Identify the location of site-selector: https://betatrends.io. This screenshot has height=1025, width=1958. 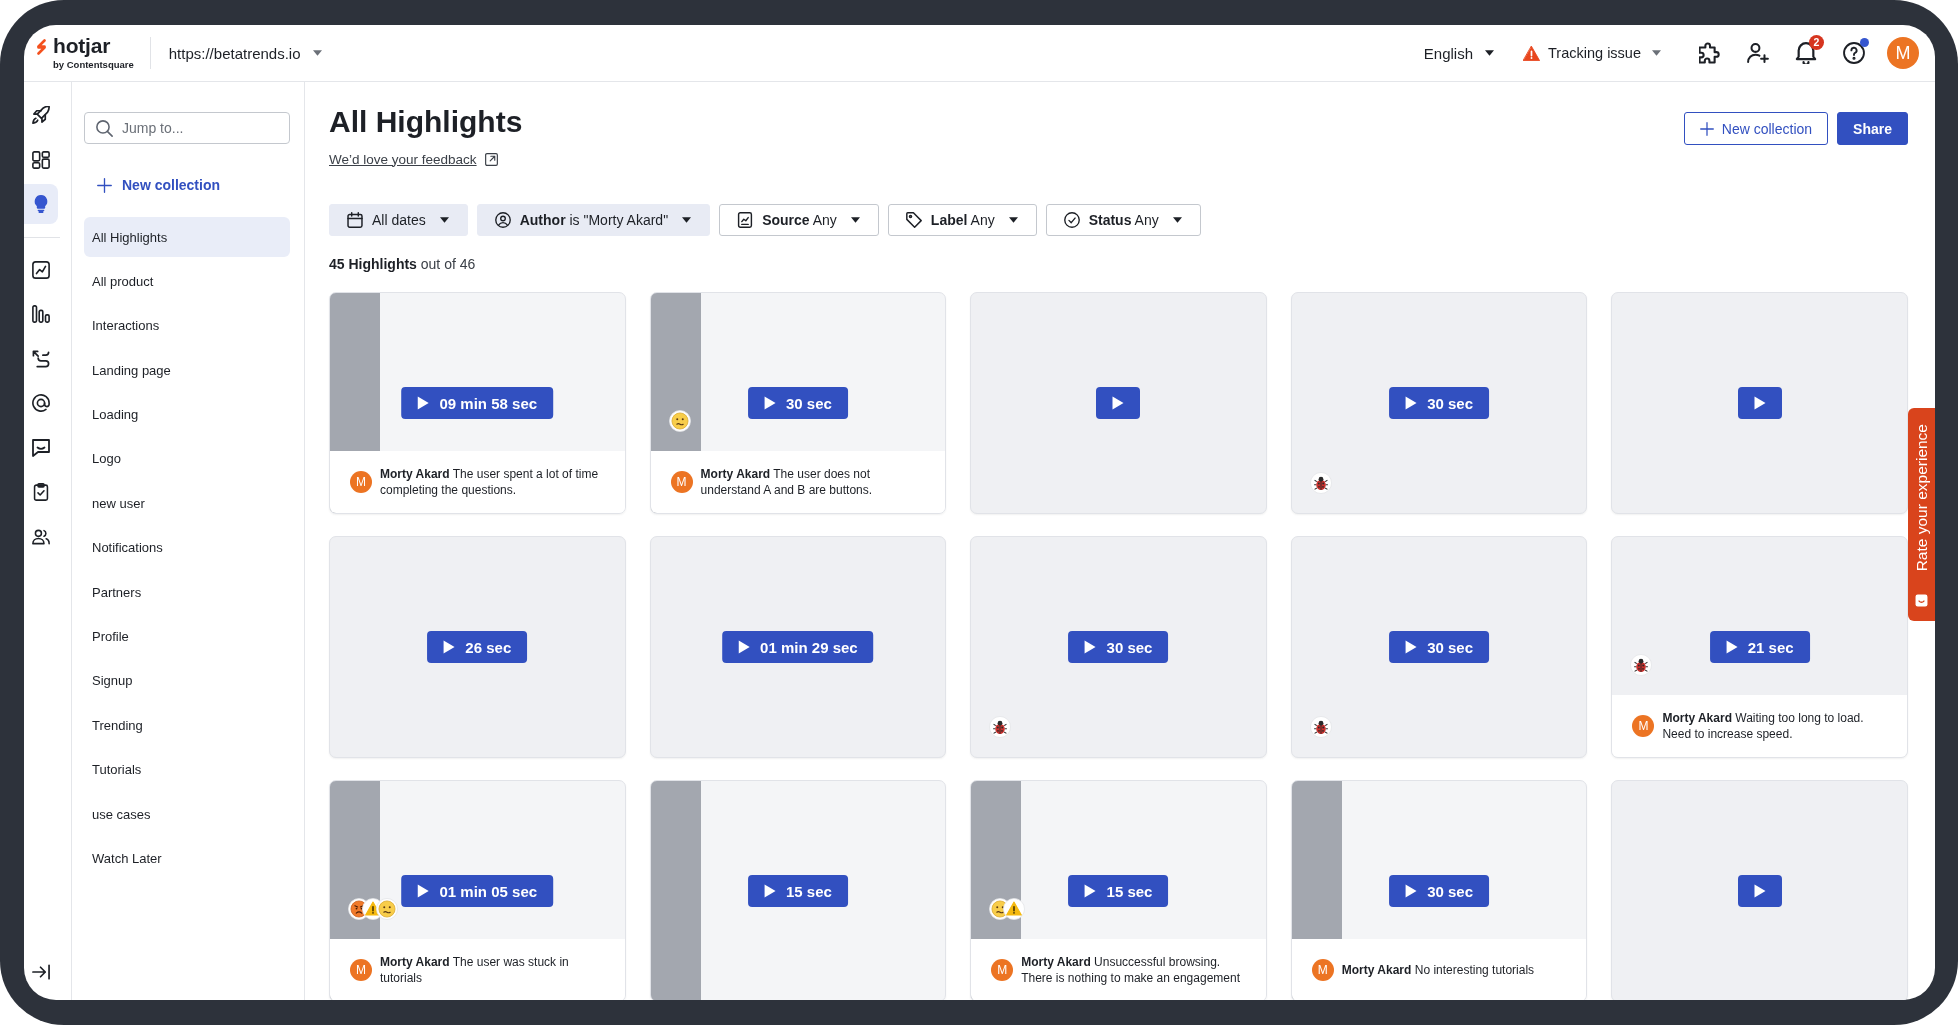
(245, 53).